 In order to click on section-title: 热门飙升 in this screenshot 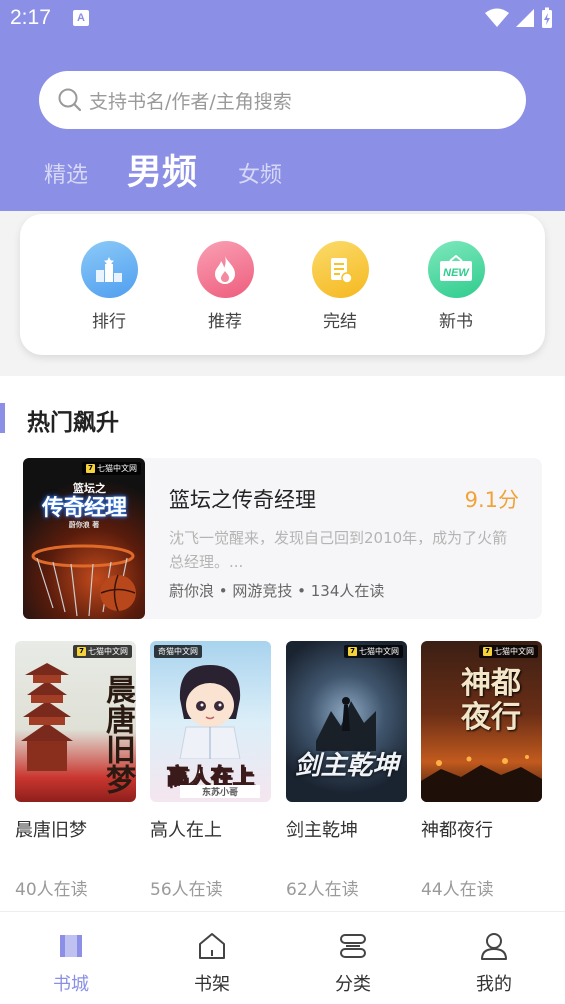, I will do `click(73, 423)`.